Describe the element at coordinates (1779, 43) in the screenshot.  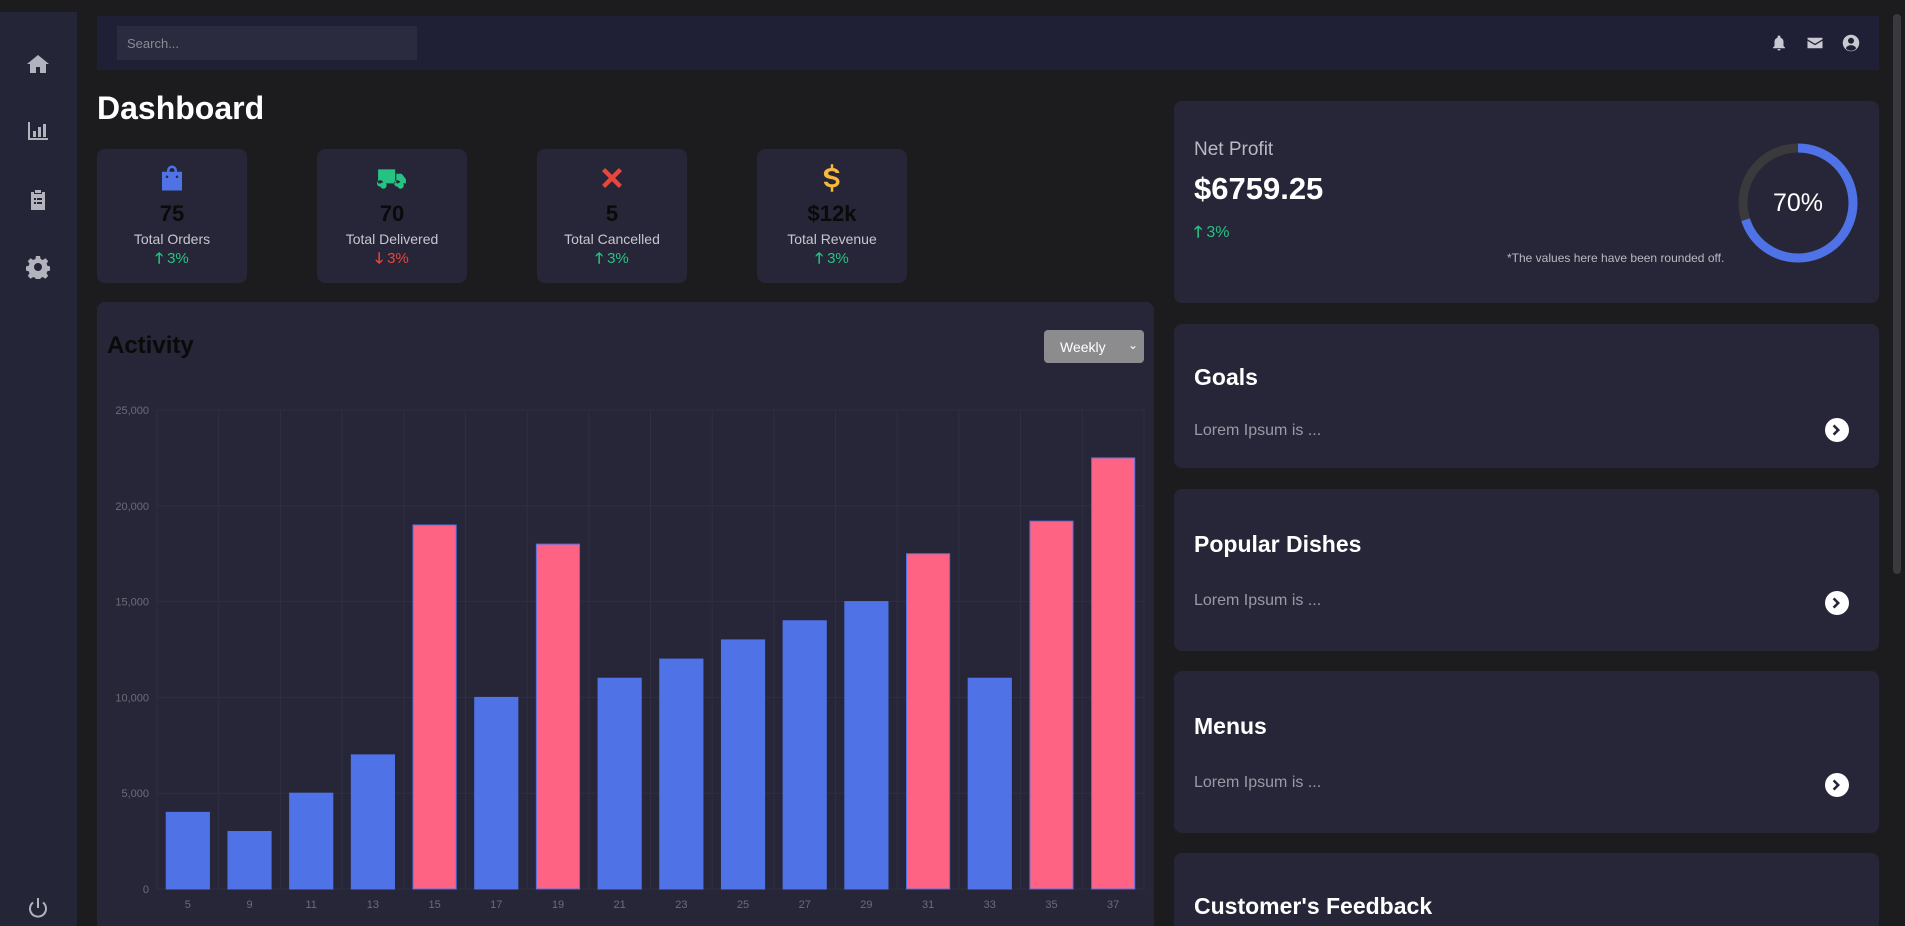
I see `bell-icon` at that location.